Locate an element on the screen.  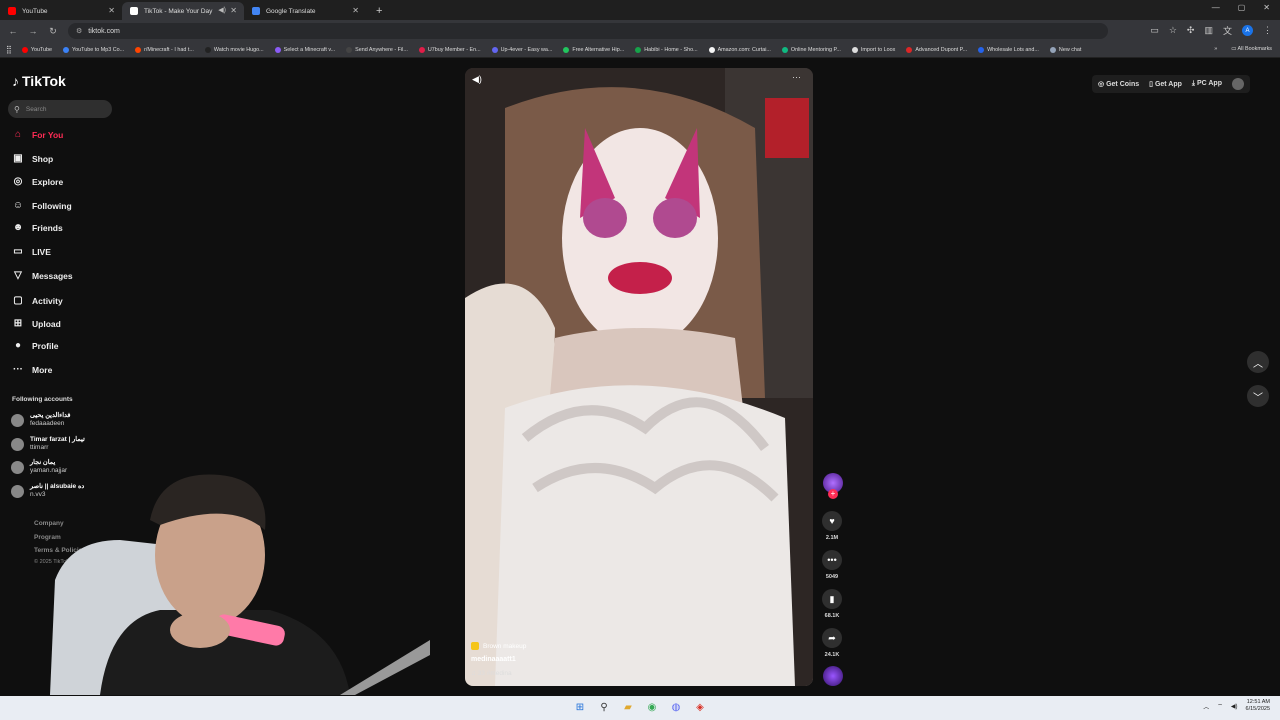
friends-icon: ☻ is located at coordinates (18, 227).